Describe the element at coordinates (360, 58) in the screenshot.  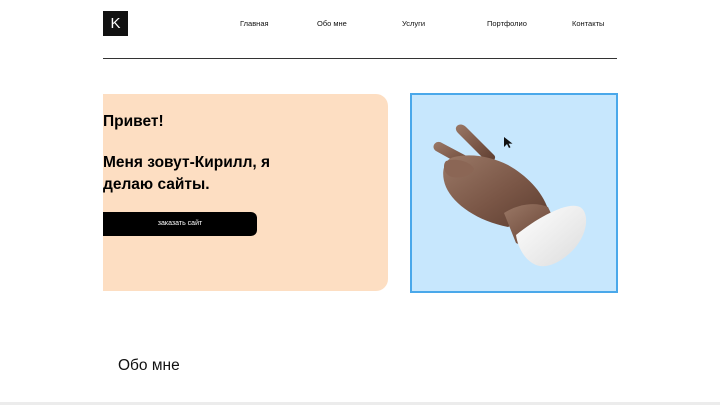
I see `header-divider` at that location.